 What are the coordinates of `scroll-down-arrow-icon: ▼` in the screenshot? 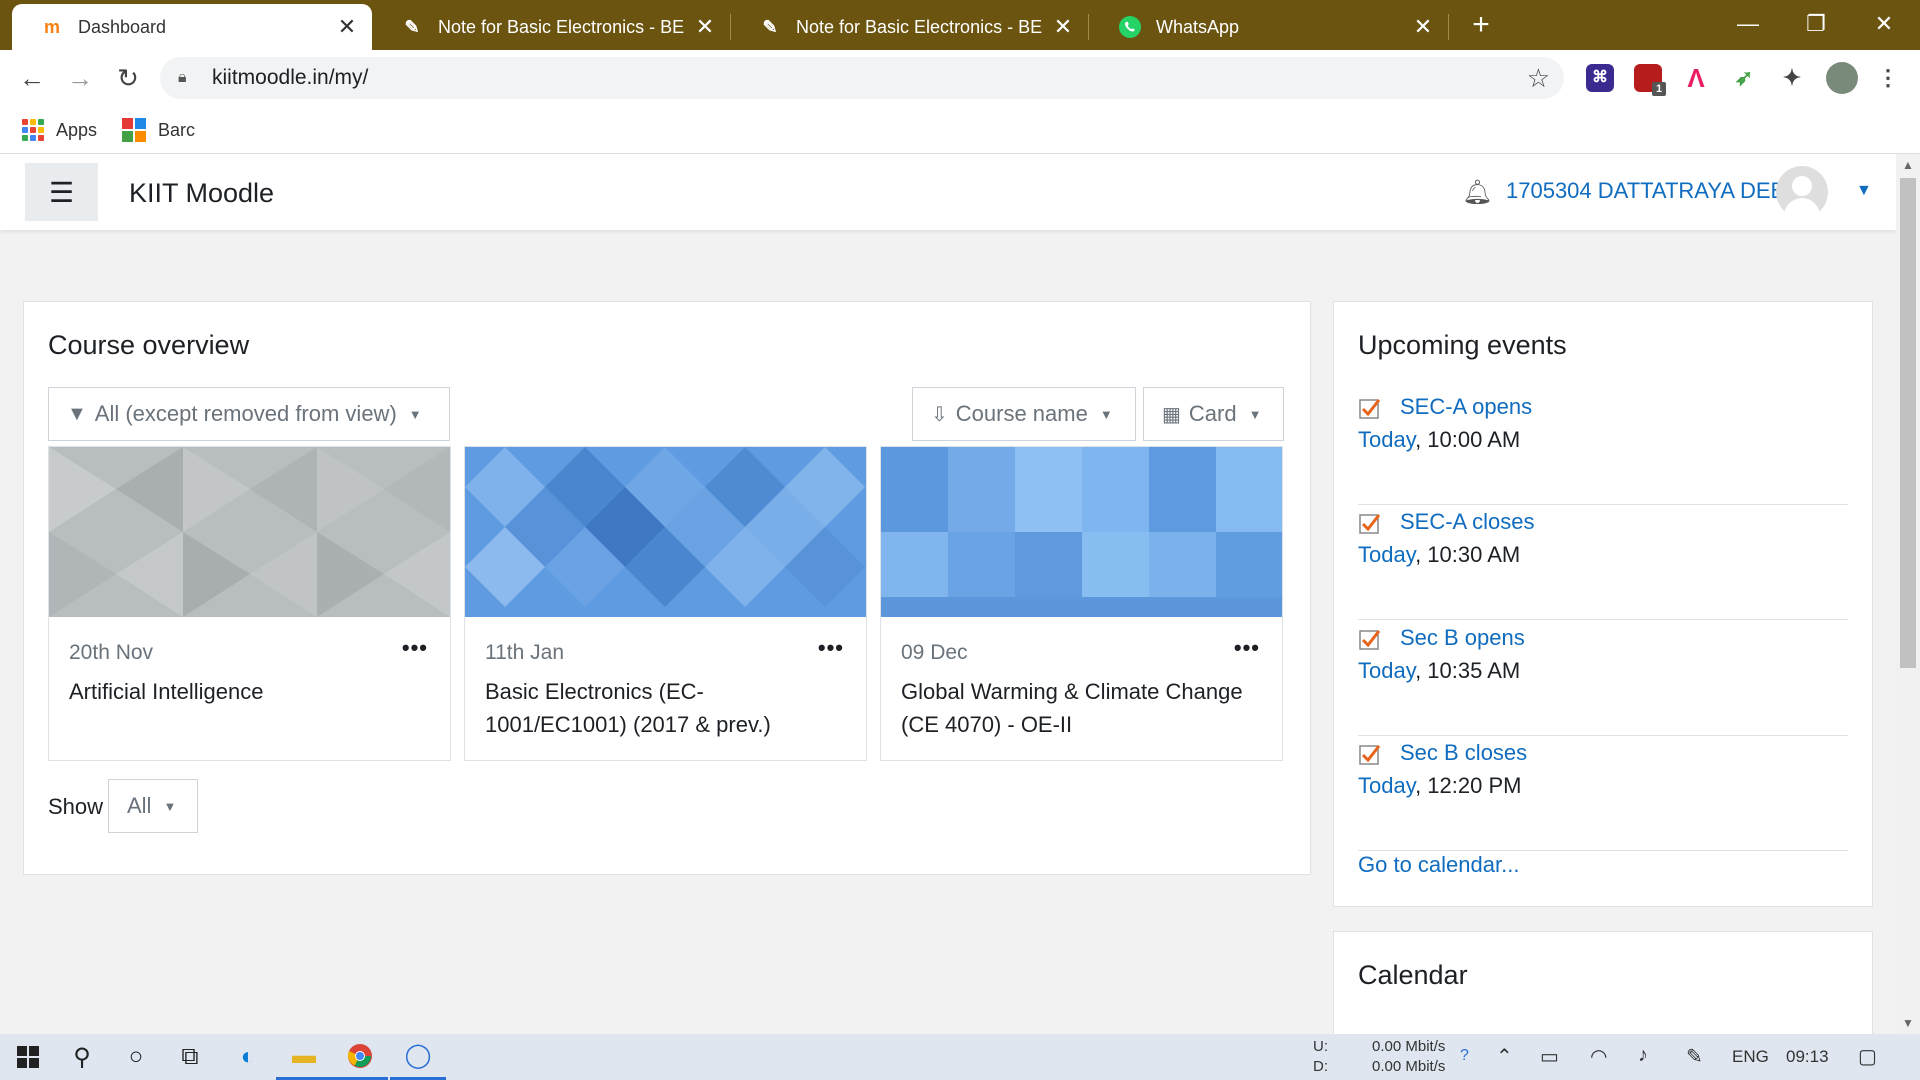 It's located at (1908, 1023).